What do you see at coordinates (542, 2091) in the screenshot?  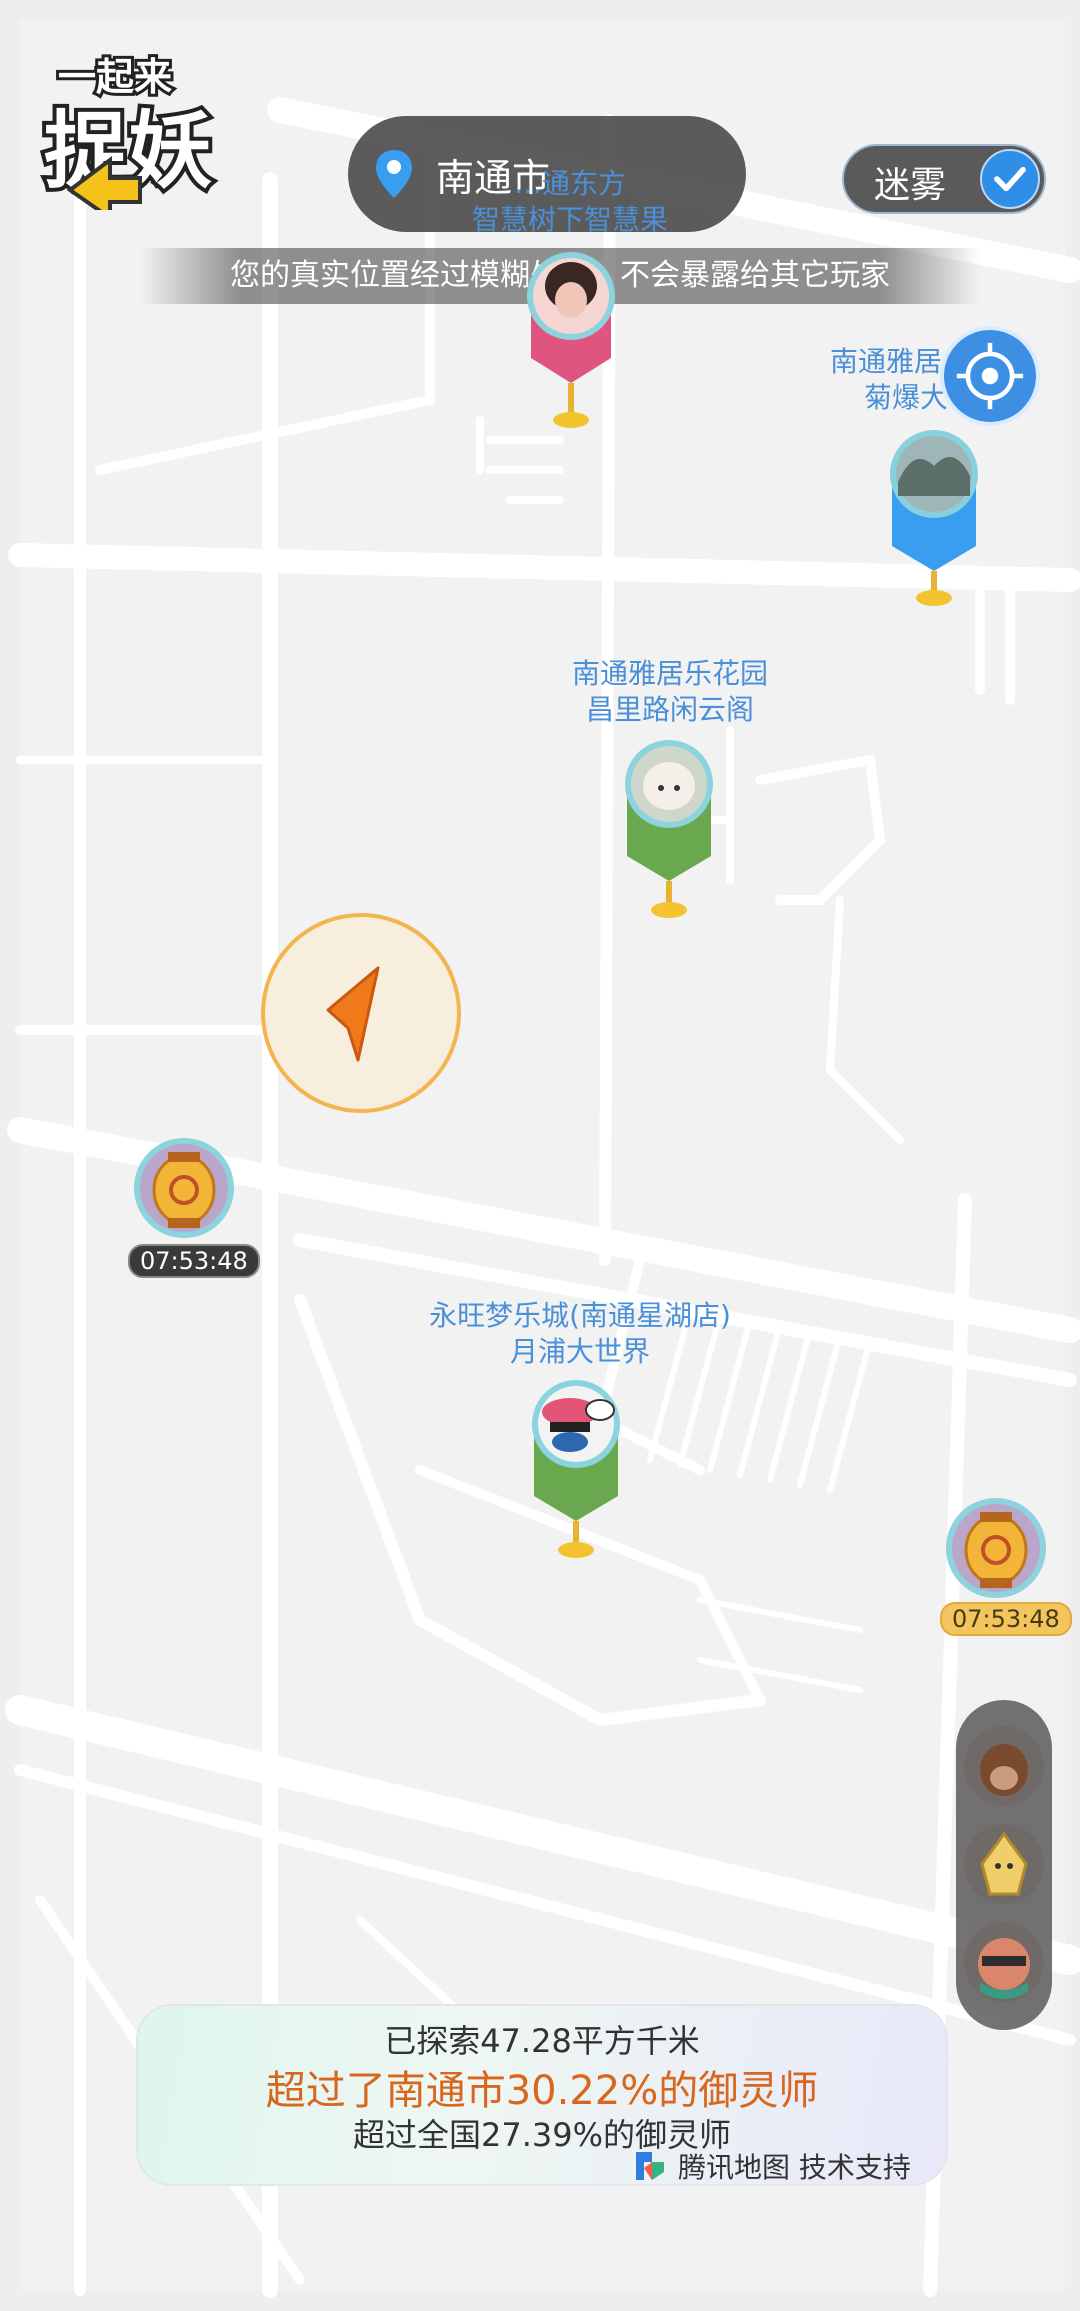 I see `city-rank: 超过了南通市30.22%的御灵师` at bounding box center [542, 2091].